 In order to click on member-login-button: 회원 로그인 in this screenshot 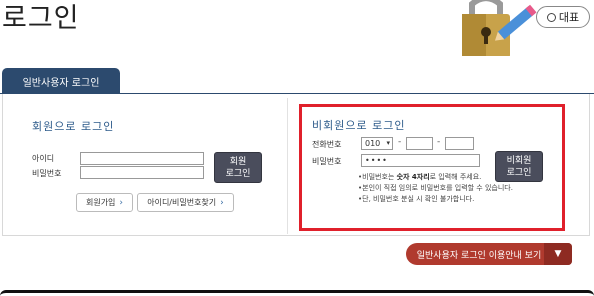, I will do `click(238, 167)`.